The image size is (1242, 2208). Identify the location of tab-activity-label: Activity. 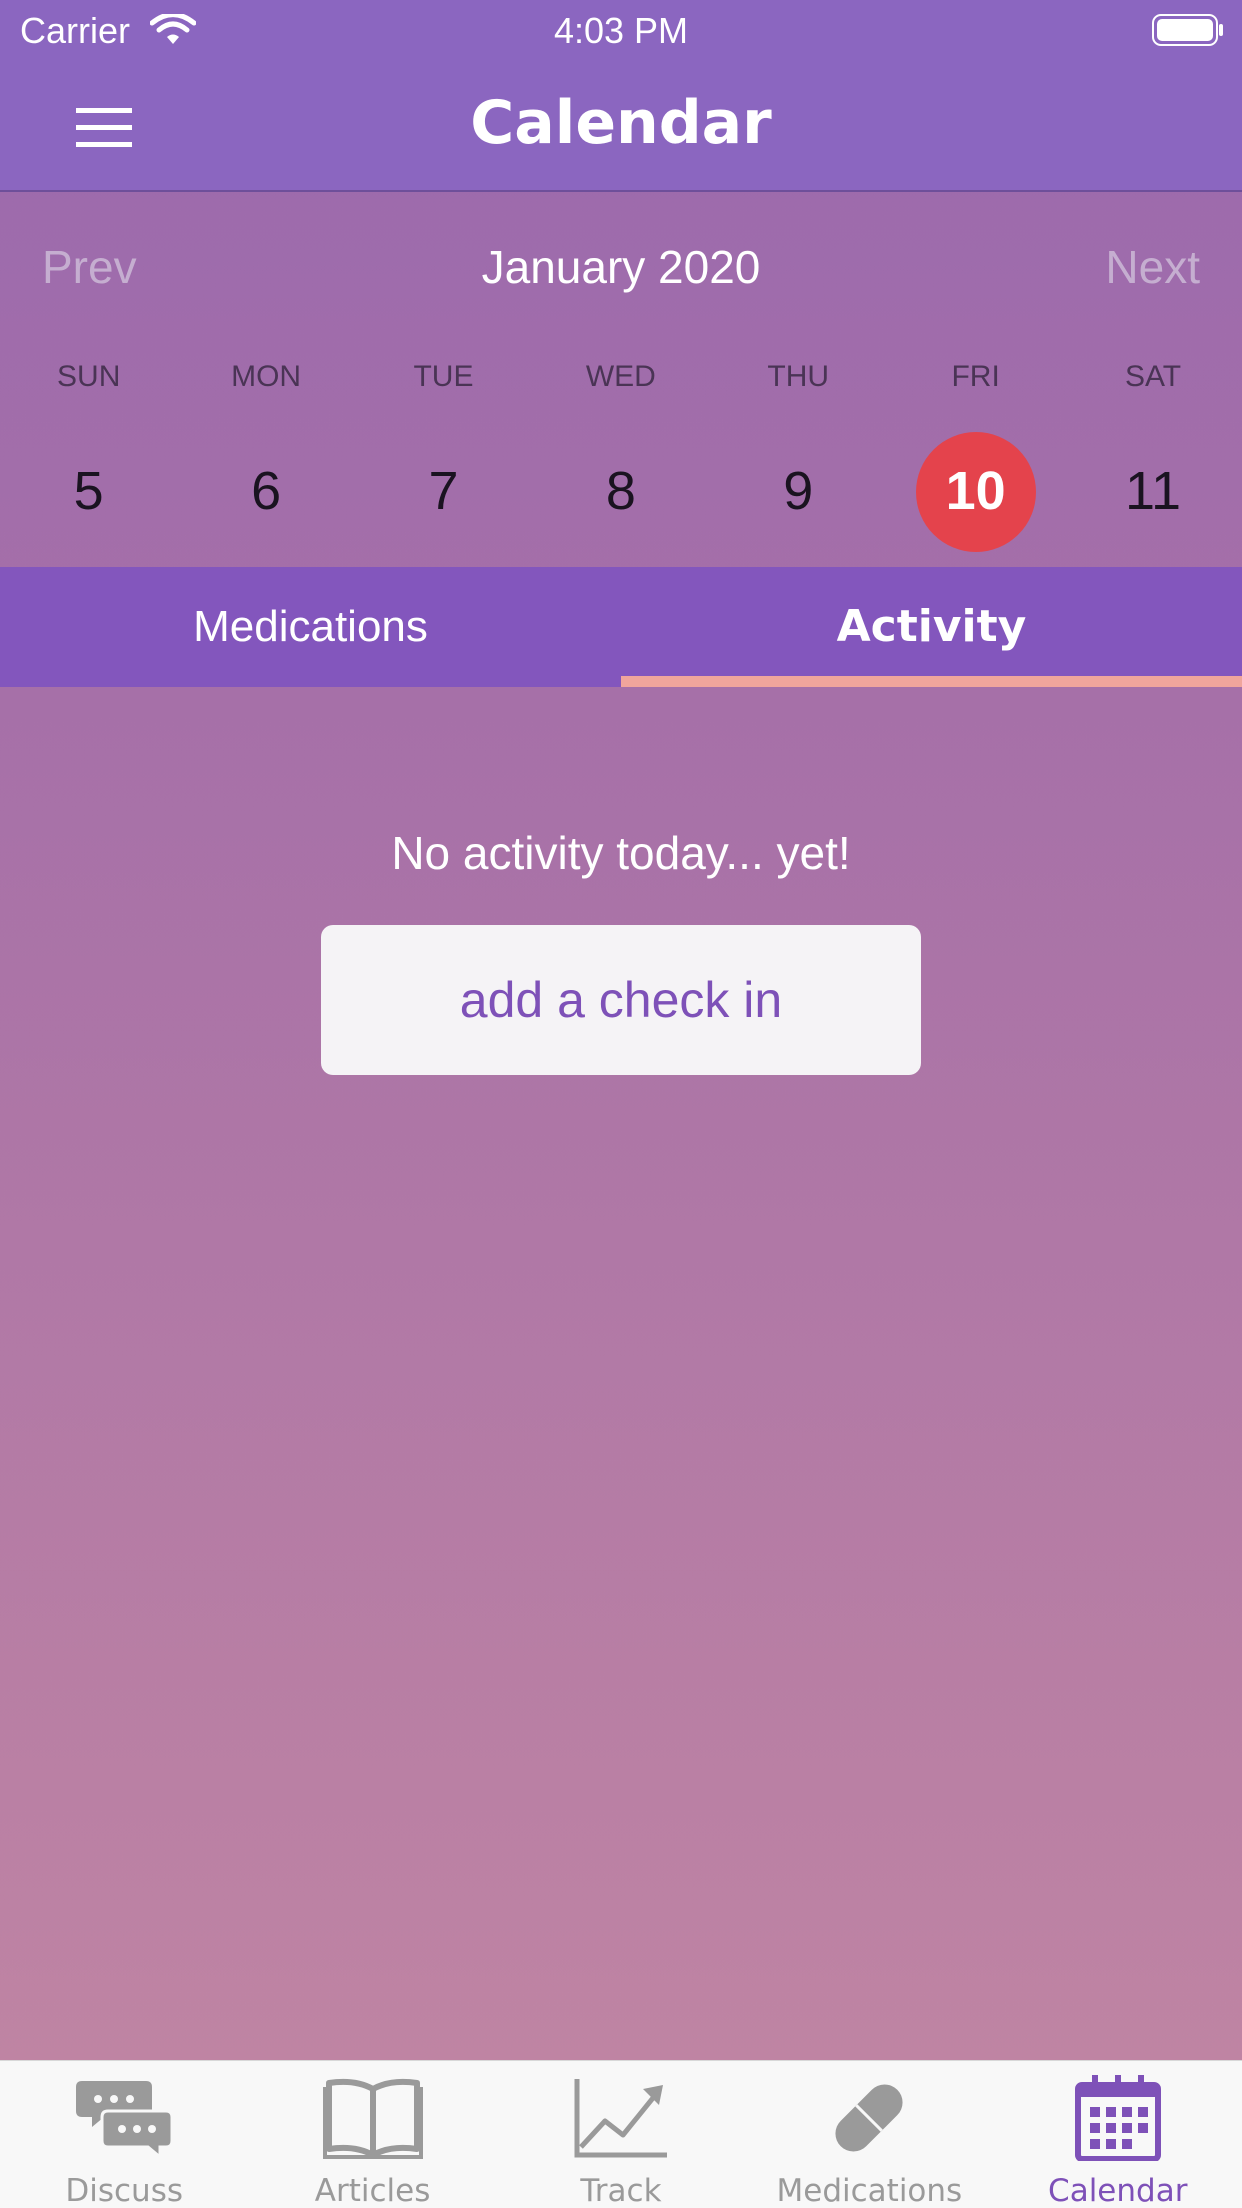
(931, 626).